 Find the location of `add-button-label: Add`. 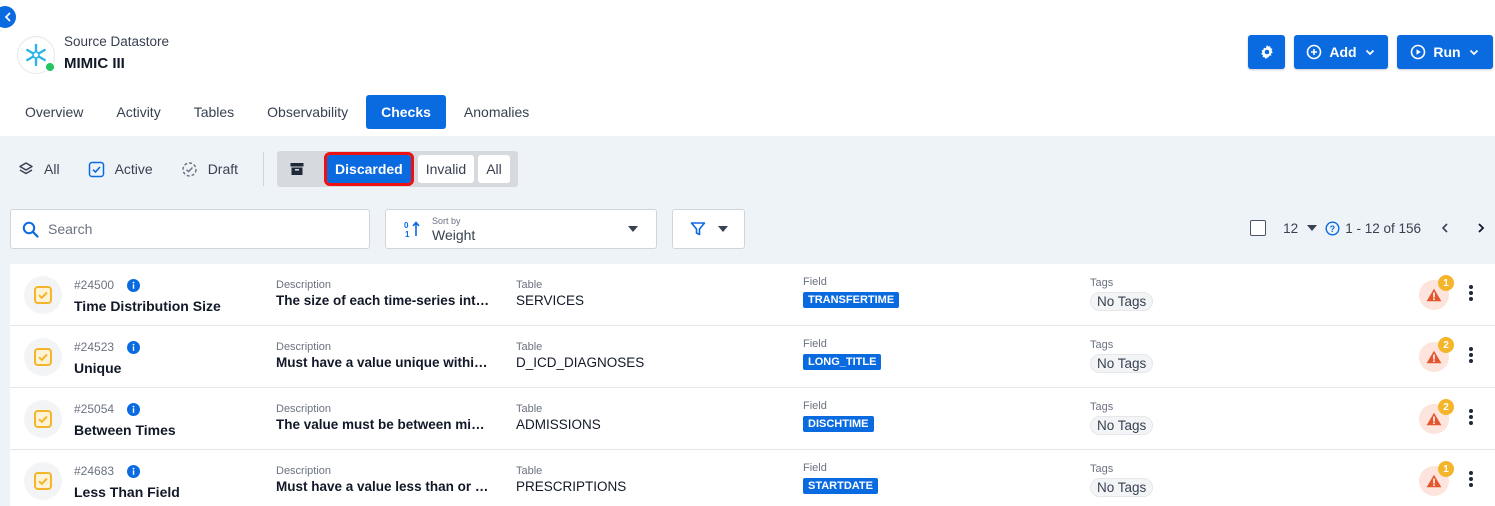

add-button-label: Add is located at coordinates (1343, 52).